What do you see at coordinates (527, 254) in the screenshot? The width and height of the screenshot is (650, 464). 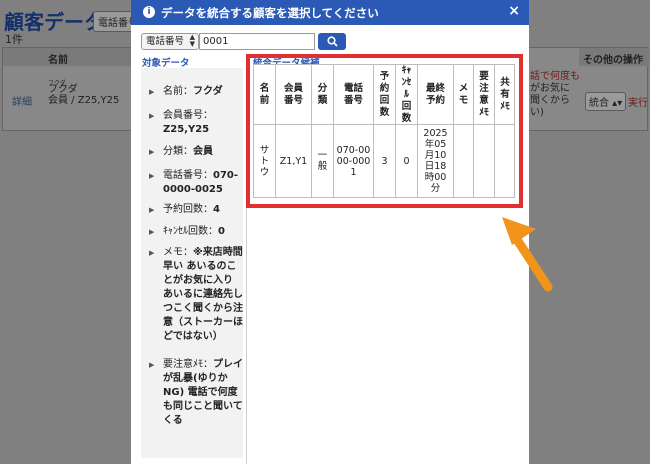 I see `pointer-arrow-icon` at bounding box center [527, 254].